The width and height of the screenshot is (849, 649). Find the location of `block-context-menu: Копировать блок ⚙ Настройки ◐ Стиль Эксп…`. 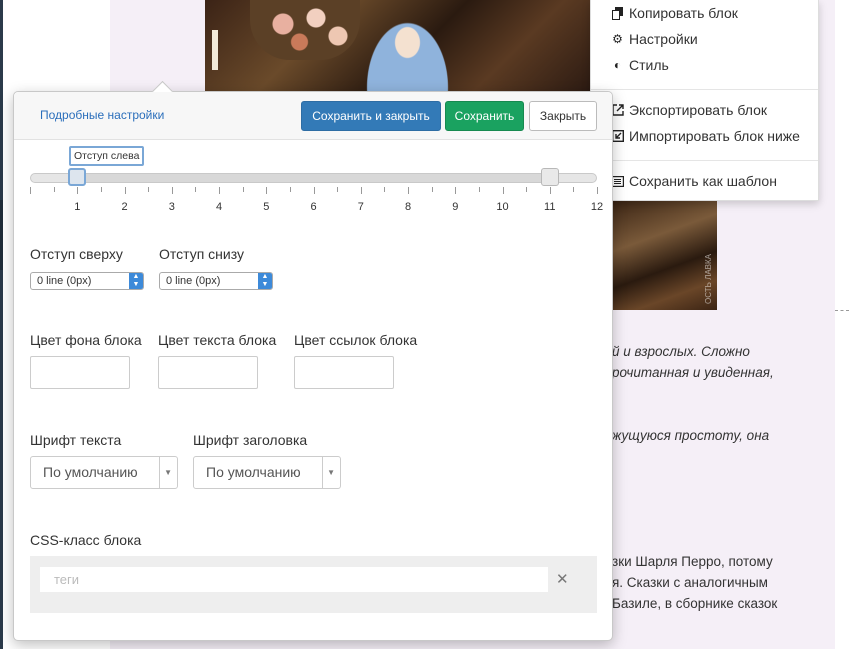

block-context-menu: Копировать блок ⚙ Настройки ◐ Стиль Эксп… is located at coordinates (704, 100).